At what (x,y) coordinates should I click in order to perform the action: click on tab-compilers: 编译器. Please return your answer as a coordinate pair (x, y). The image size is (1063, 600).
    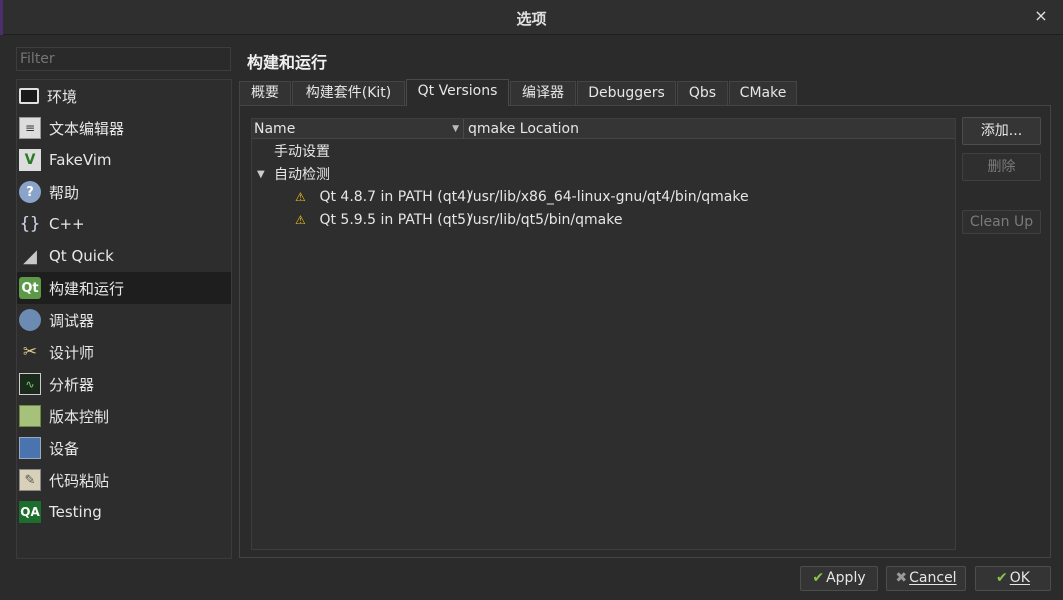
    Looking at the image, I should click on (543, 93).